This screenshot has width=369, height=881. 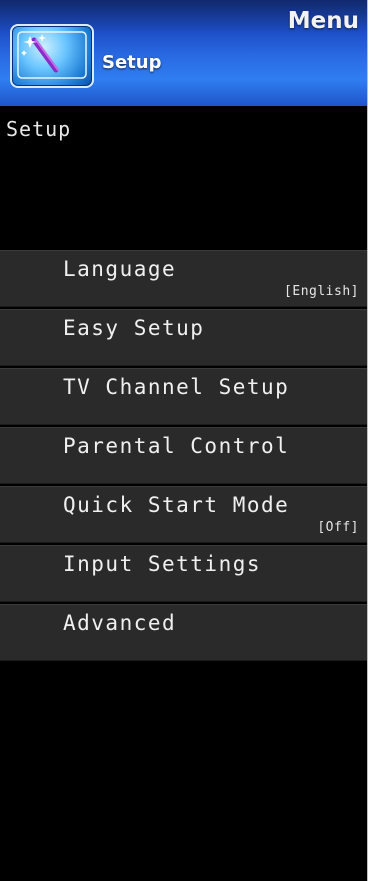 I want to click on menu-item-label: Input Settings, so click(x=162, y=564).